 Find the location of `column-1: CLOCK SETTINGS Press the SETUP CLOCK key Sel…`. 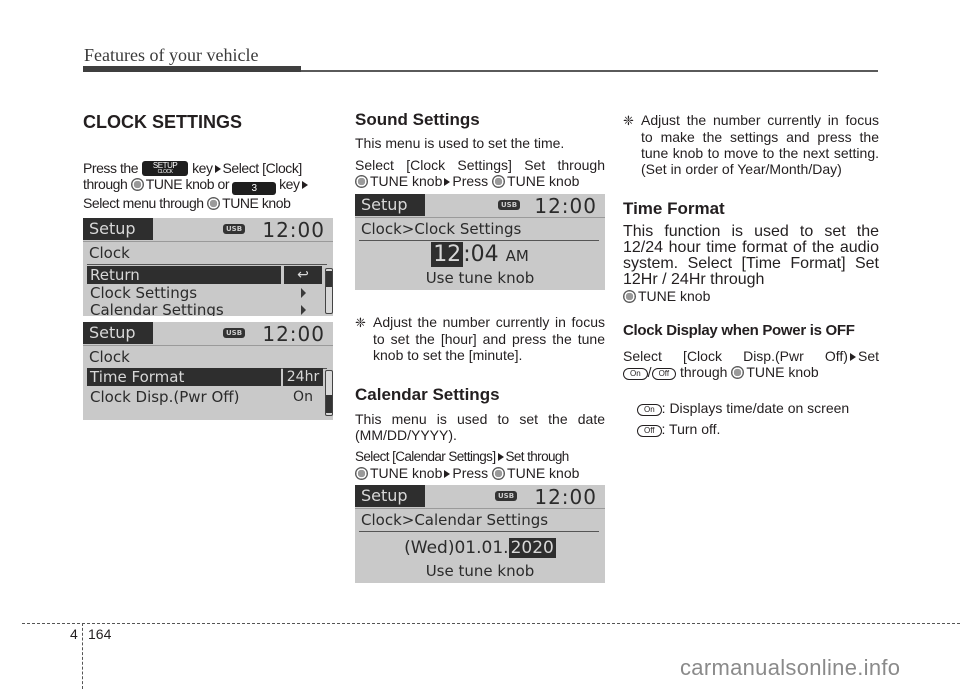

column-1: CLOCK SETTINGS Press the SETUP CLOCK key Sel… is located at coordinates (209, 160).